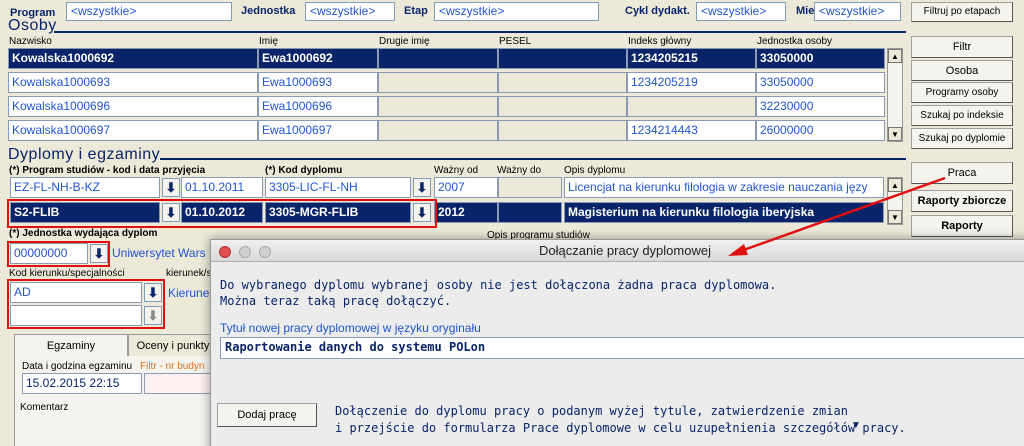 This screenshot has height=446, width=1024. What do you see at coordinates (837, 216) in the screenshot?
I see `annotation-arrow-icon` at bounding box center [837, 216].